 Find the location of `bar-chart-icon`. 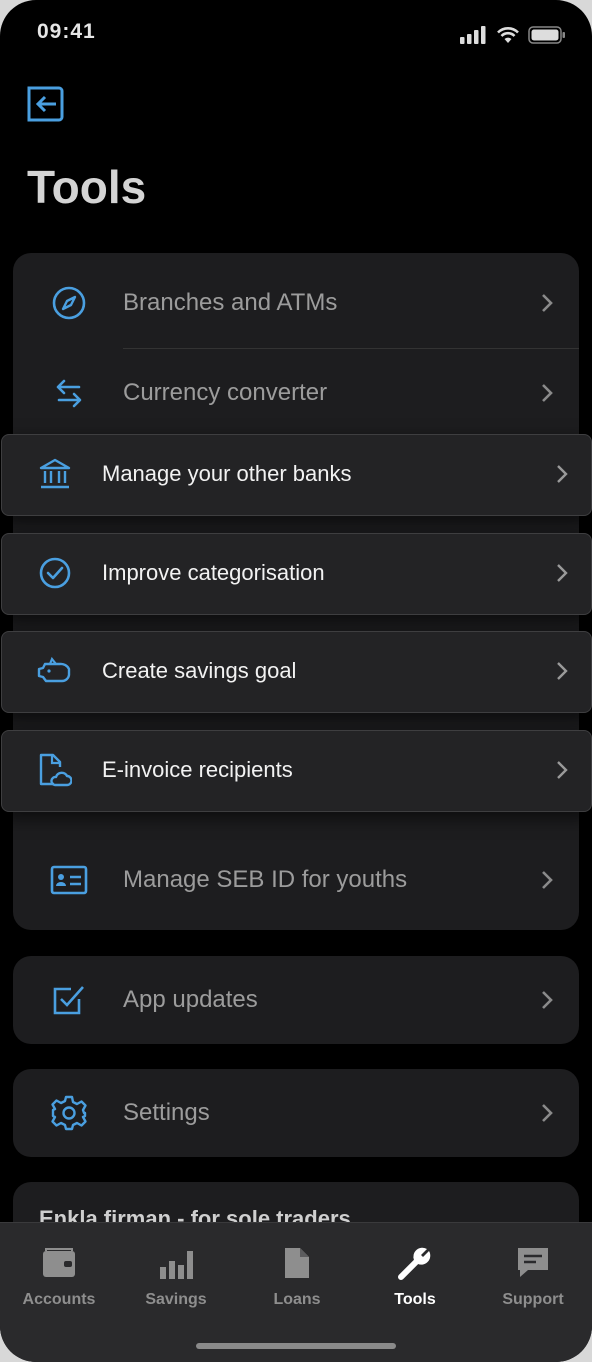

bar-chart-icon is located at coordinates (176, 1263).